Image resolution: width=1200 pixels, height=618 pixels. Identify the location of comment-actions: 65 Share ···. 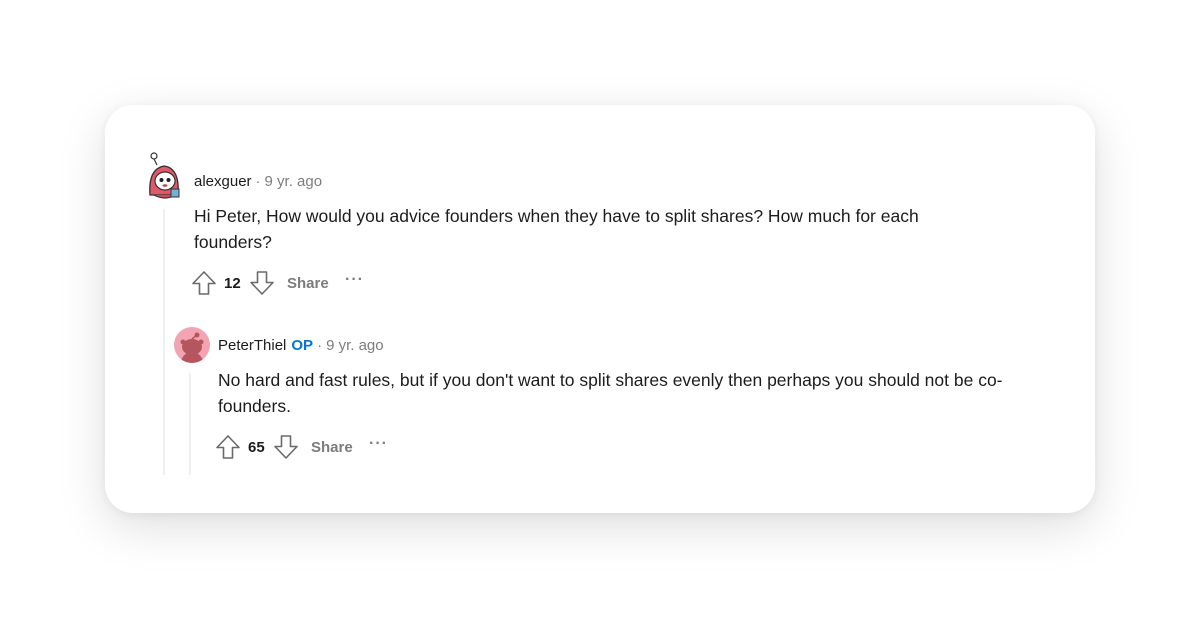
(315, 447).